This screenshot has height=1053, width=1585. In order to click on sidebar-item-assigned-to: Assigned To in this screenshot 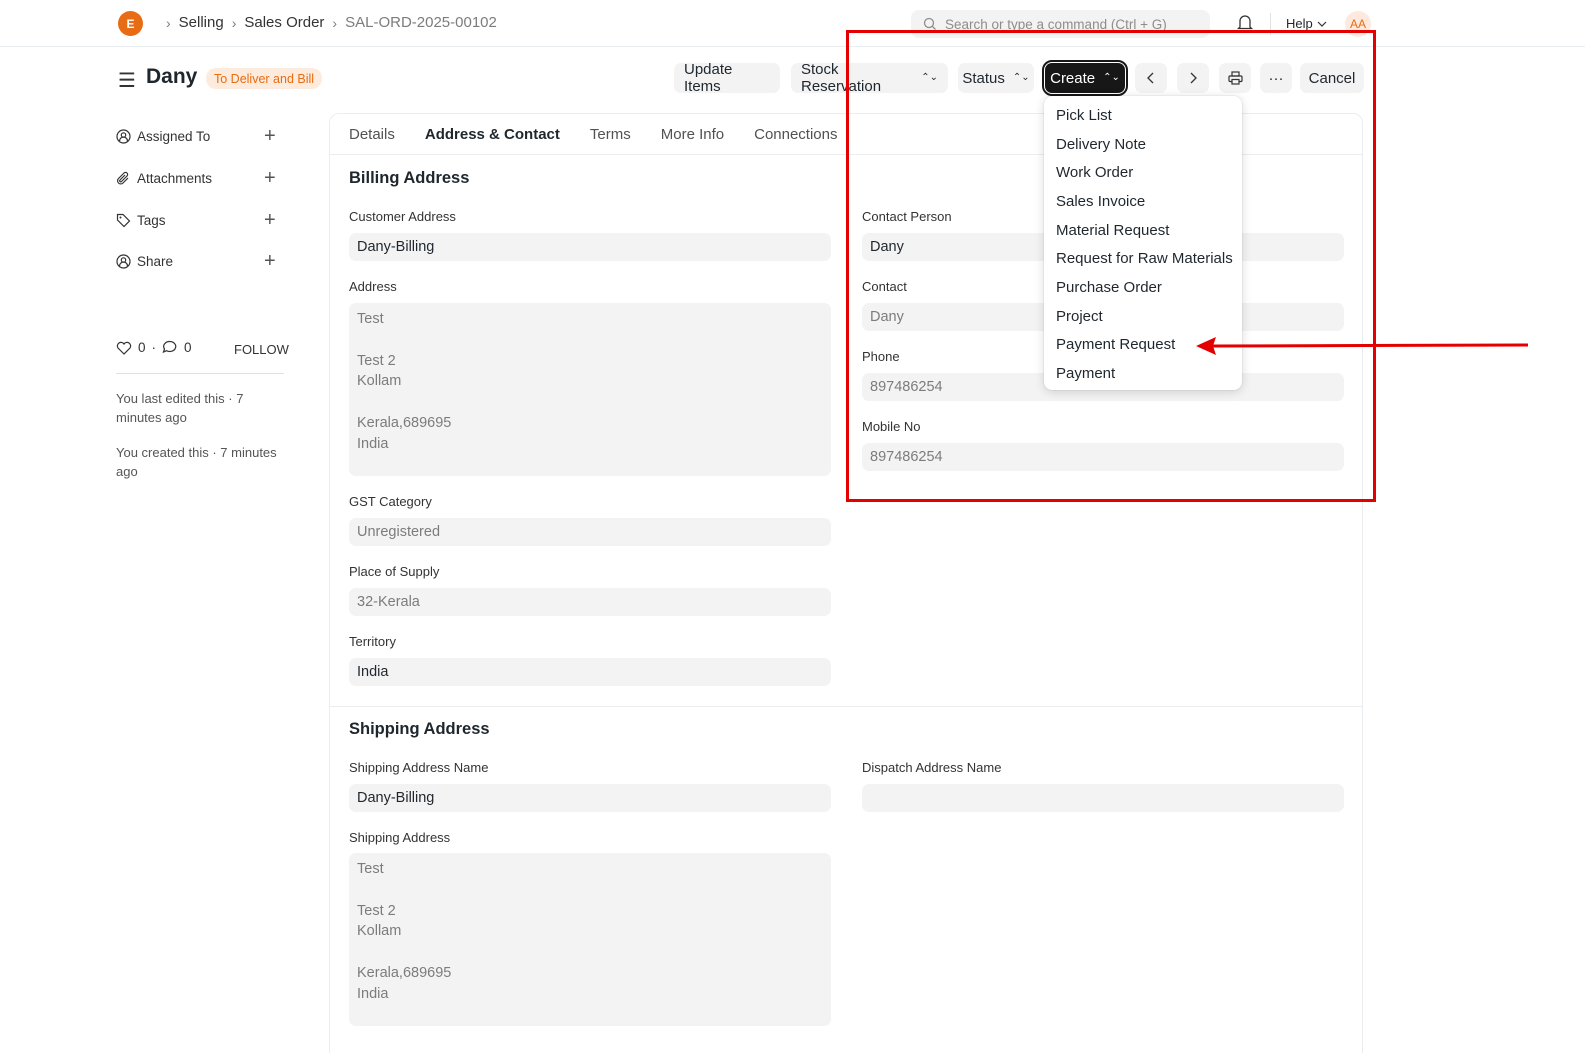, I will do `click(163, 136)`.